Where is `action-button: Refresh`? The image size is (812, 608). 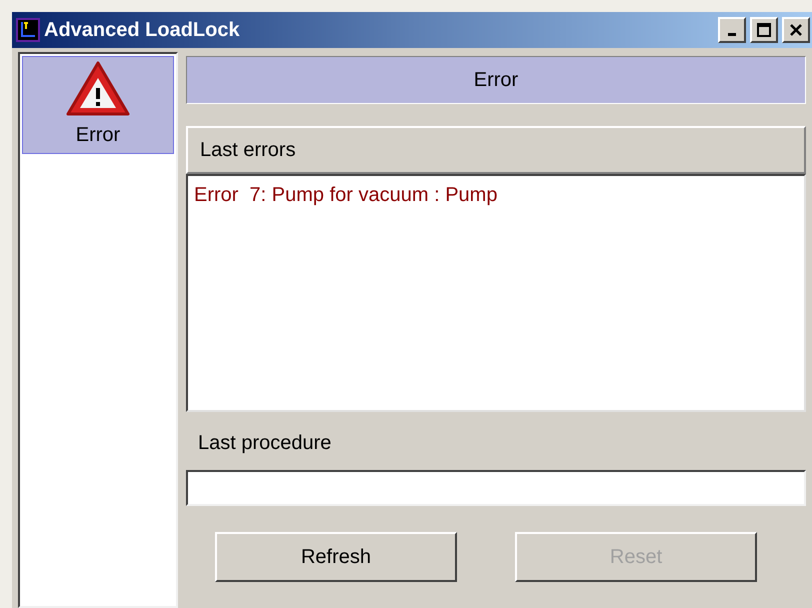 action-button: Refresh is located at coordinates (336, 557).